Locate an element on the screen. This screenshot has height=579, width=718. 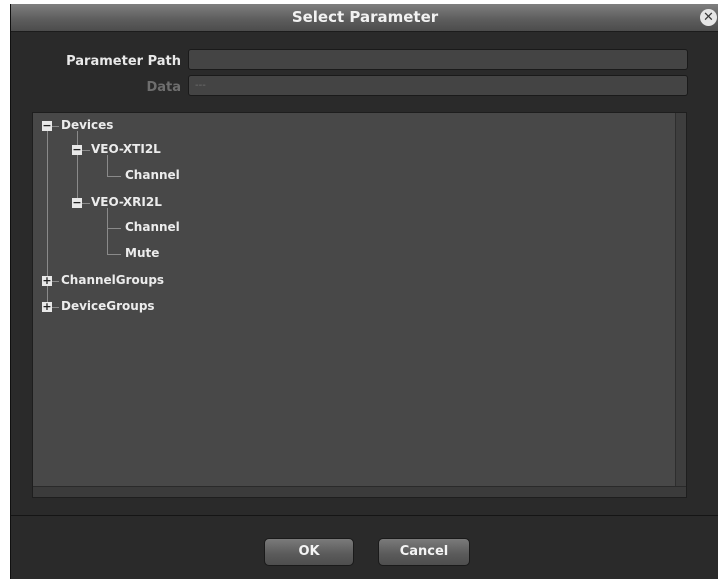
title-bar: Select Parameter ✕ is located at coordinates (364, 18).